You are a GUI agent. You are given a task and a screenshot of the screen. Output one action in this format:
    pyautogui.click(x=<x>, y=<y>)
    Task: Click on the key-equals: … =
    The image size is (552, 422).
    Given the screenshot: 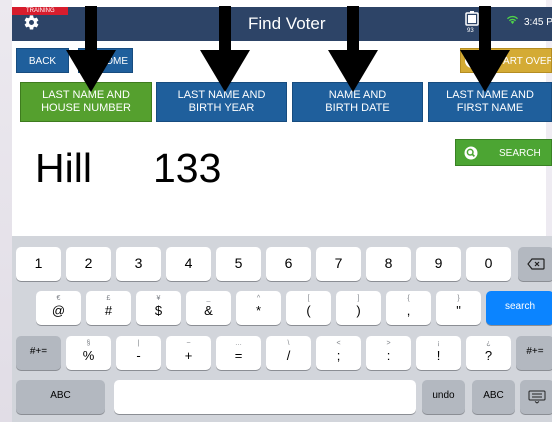 What is the action you would take?
    pyautogui.click(x=238, y=353)
    